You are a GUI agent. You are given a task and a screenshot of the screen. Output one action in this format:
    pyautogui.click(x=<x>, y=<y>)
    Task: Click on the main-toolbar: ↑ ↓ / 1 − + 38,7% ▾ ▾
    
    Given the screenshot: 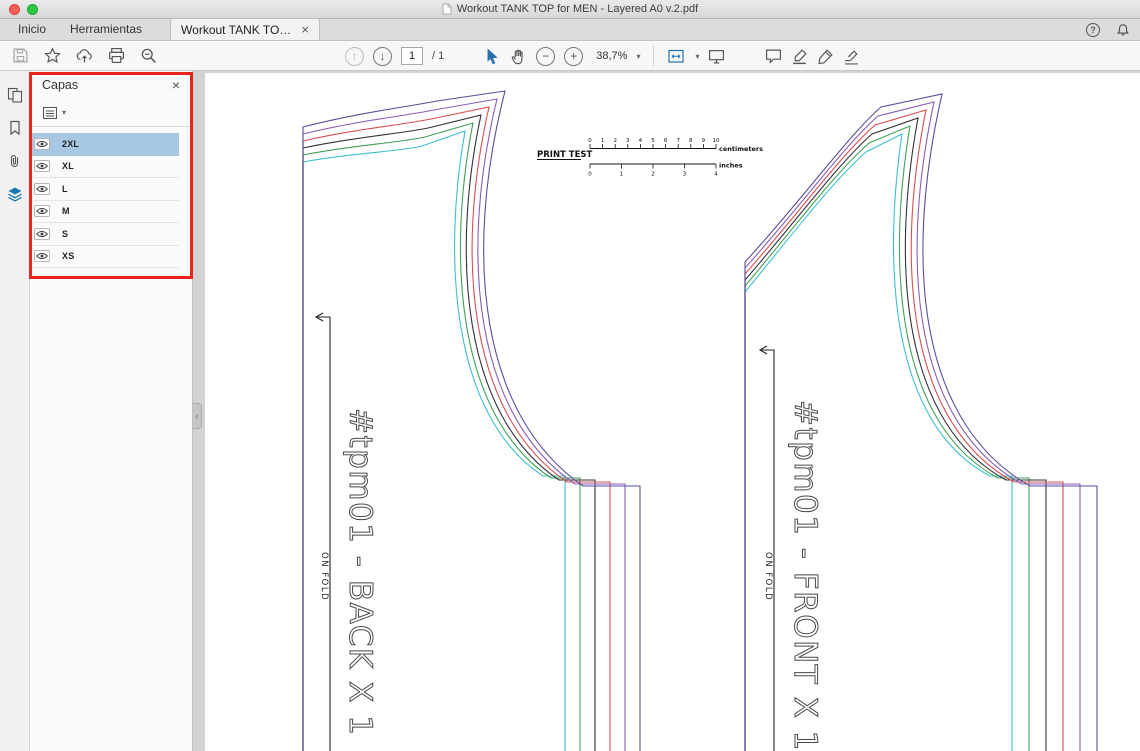 What is the action you would take?
    pyautogui.click(x=570, y=56)
    